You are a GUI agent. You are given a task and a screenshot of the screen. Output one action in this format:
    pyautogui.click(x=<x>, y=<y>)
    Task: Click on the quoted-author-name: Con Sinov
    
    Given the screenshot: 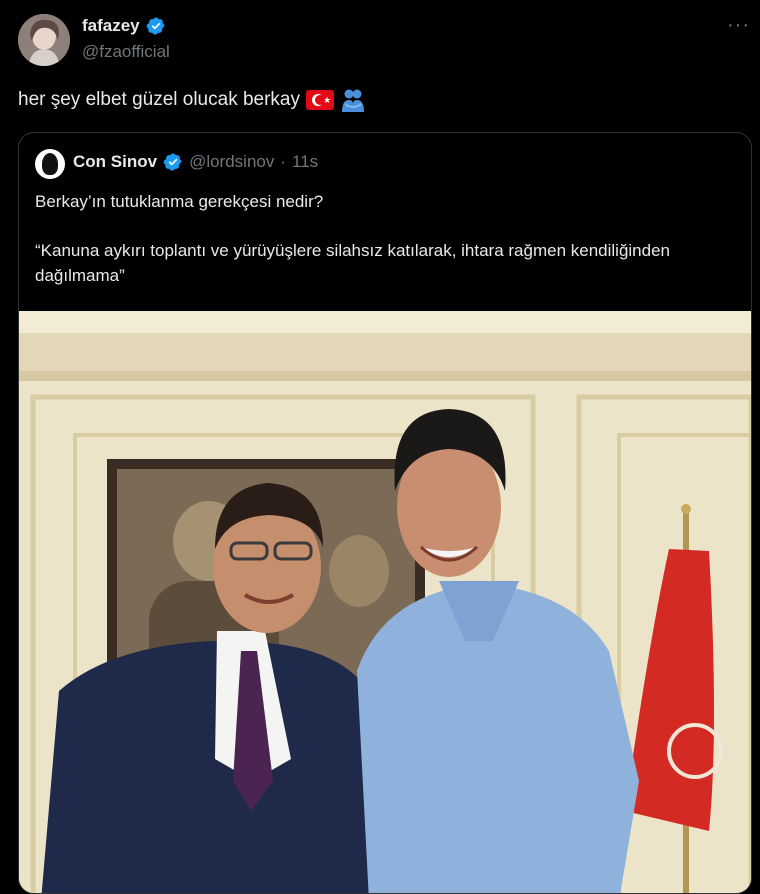 What is the action you would take?
    pyautogui.click(x=115, y=162)
    